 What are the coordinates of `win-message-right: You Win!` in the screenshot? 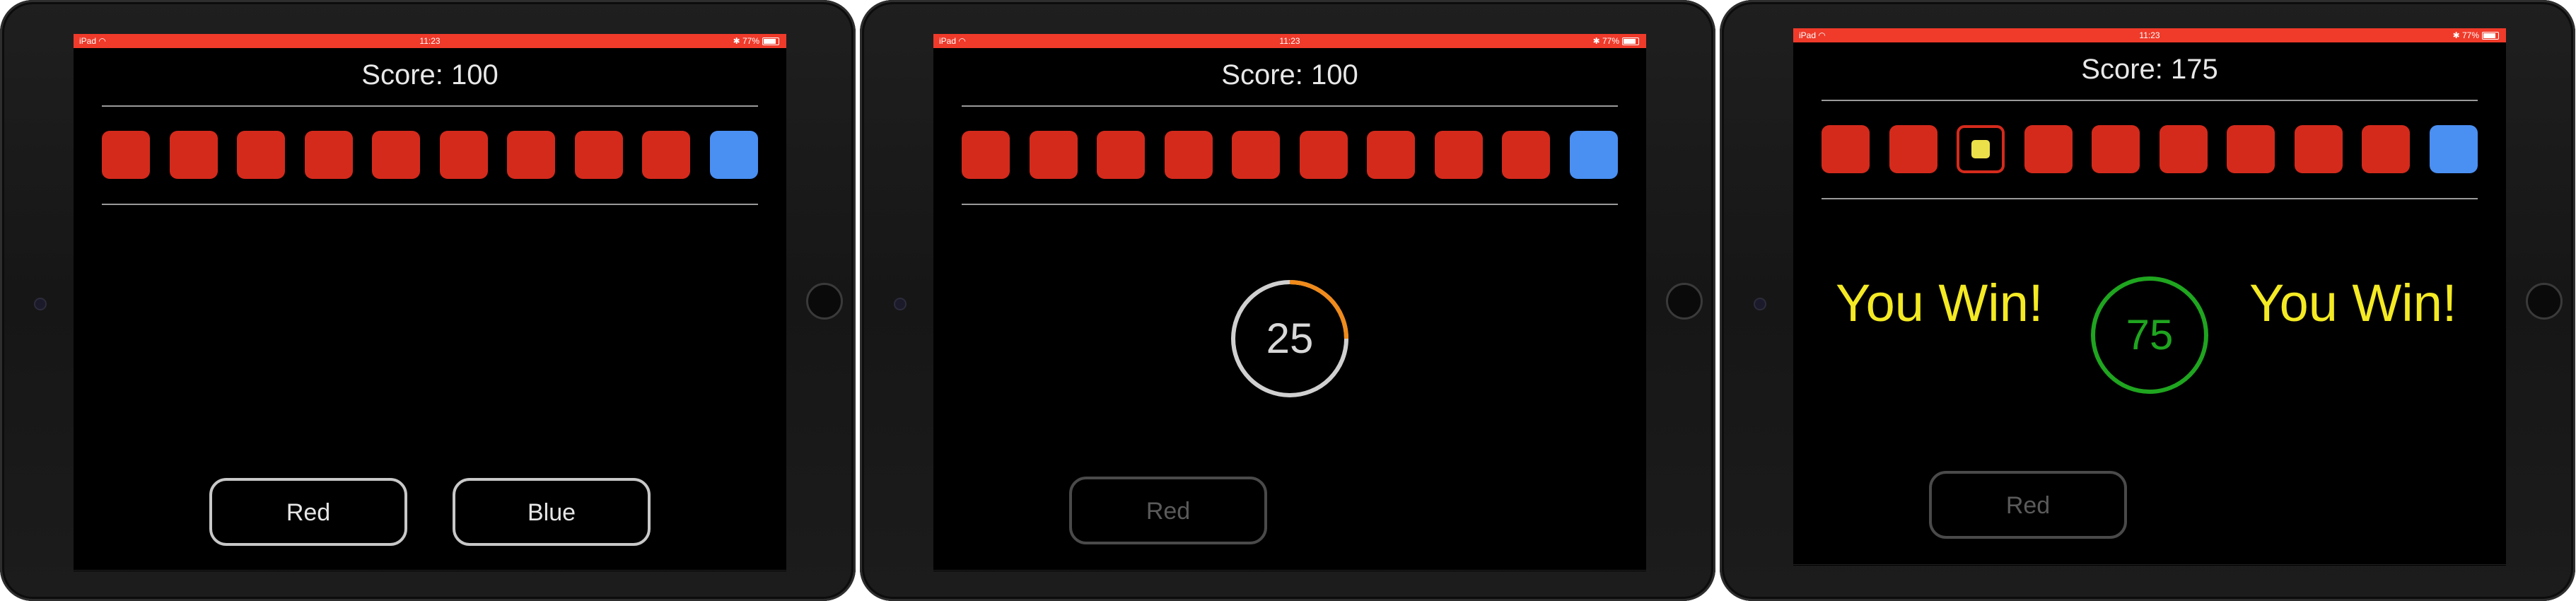 It's located at (2353, 303).